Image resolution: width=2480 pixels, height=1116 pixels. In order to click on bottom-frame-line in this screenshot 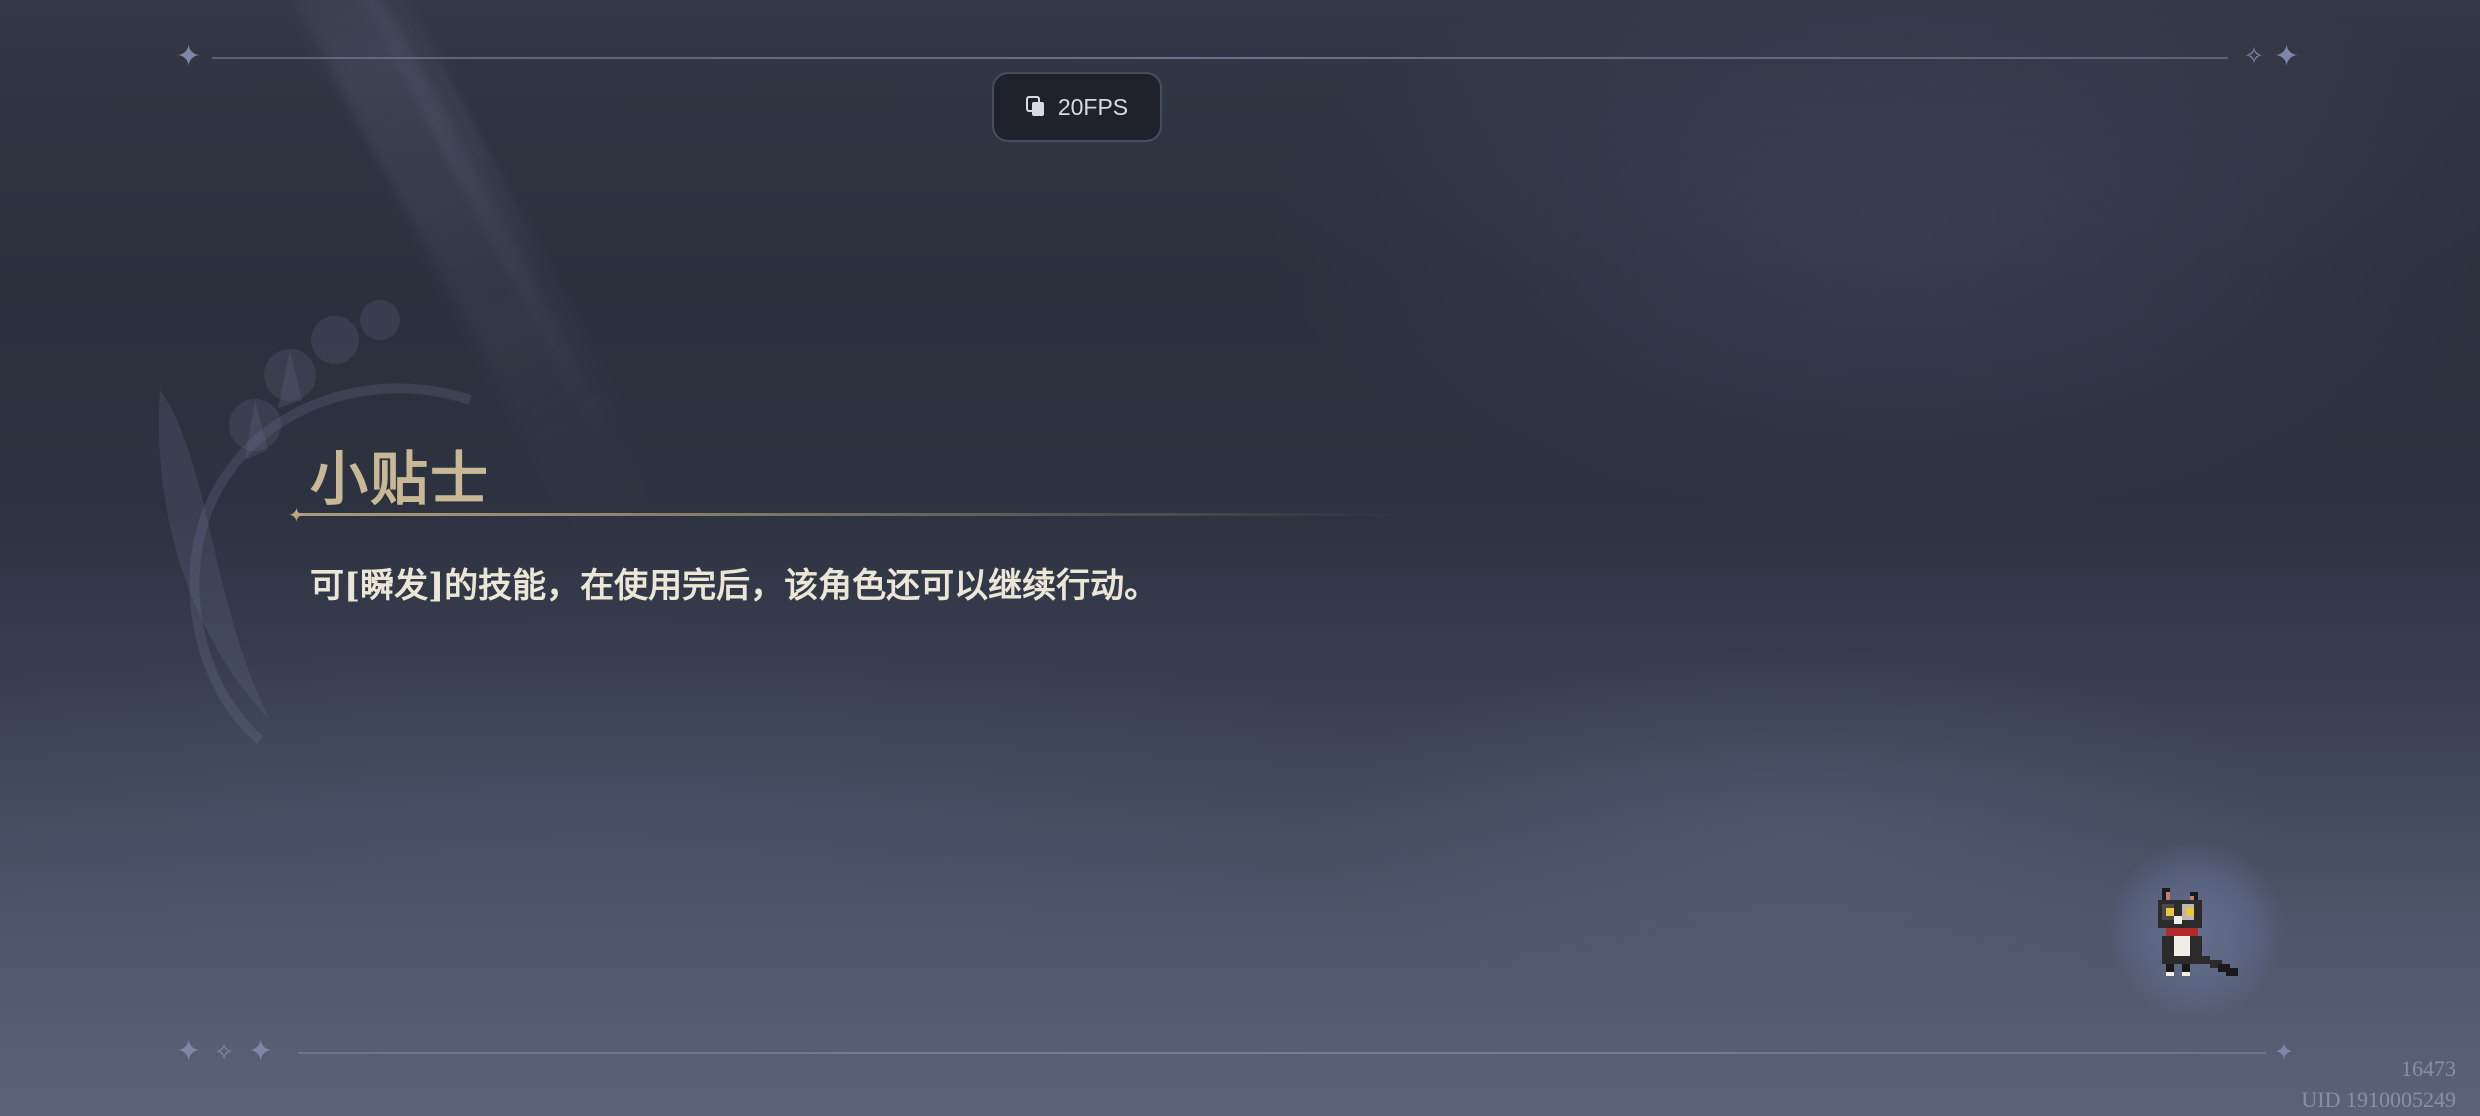, I will do `click(1282, 1053)`.